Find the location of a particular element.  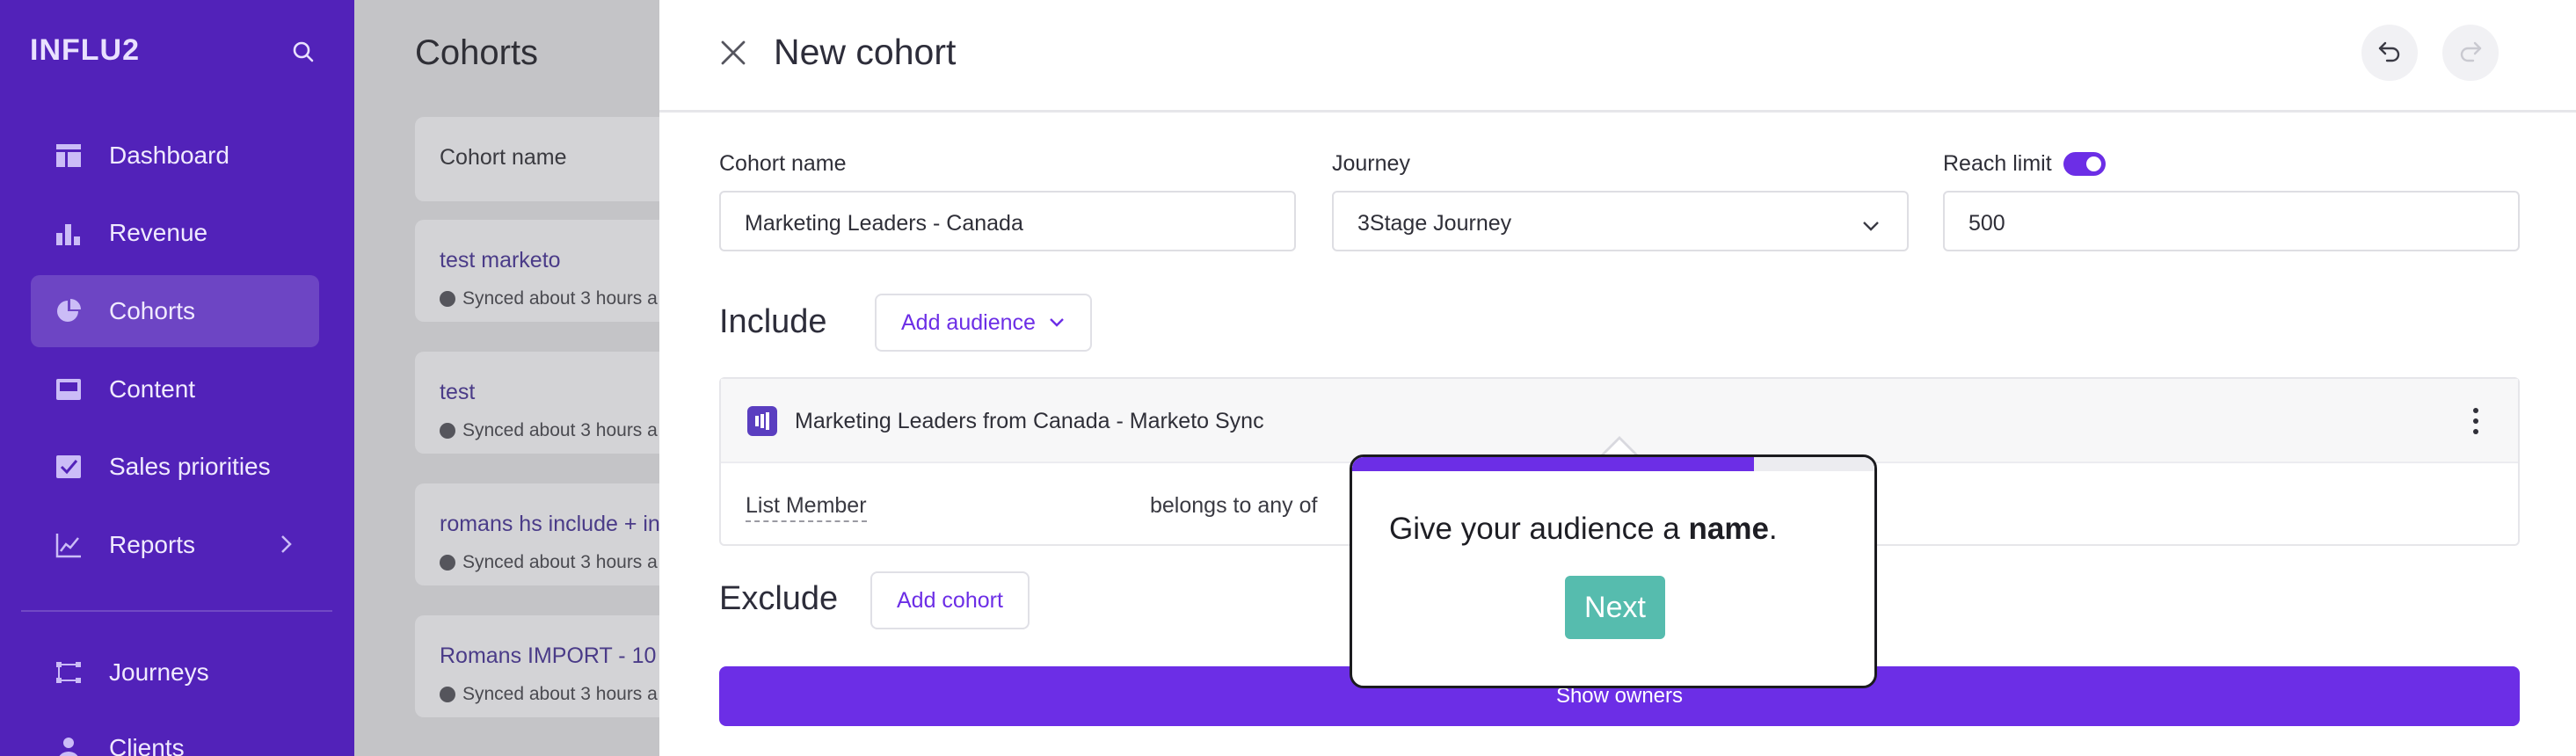

marketo-logo-icon is located at coordinates (762, 421).